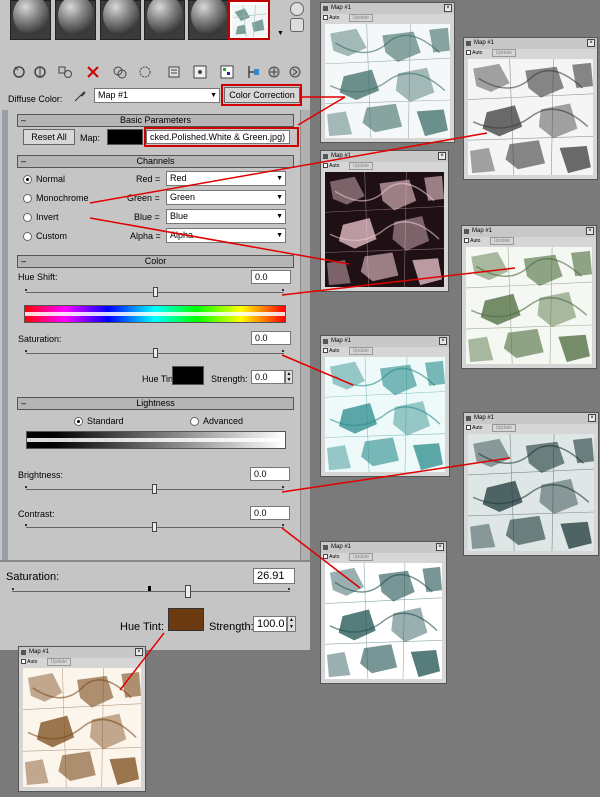 This screenshot has width=600, height=797. What do you see at coordinates (274, 72) in the screenshot?
I see `go-to-parent-icon` at bounding box center [274, 72].